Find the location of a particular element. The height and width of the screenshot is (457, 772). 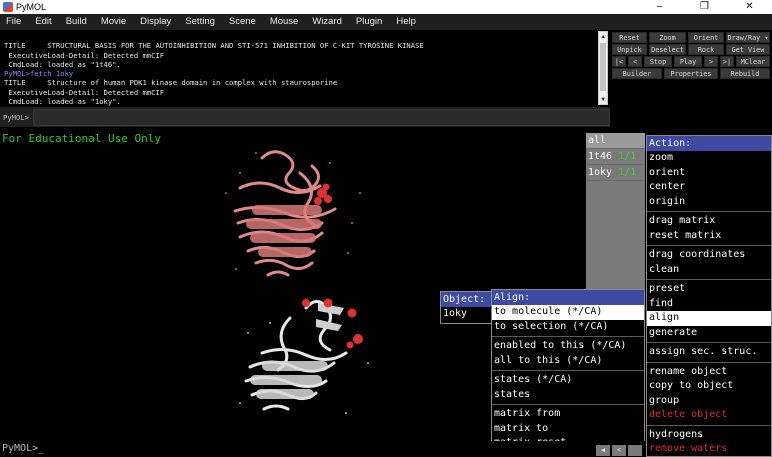

menu-help: Help is located at coordinates (407, 22).